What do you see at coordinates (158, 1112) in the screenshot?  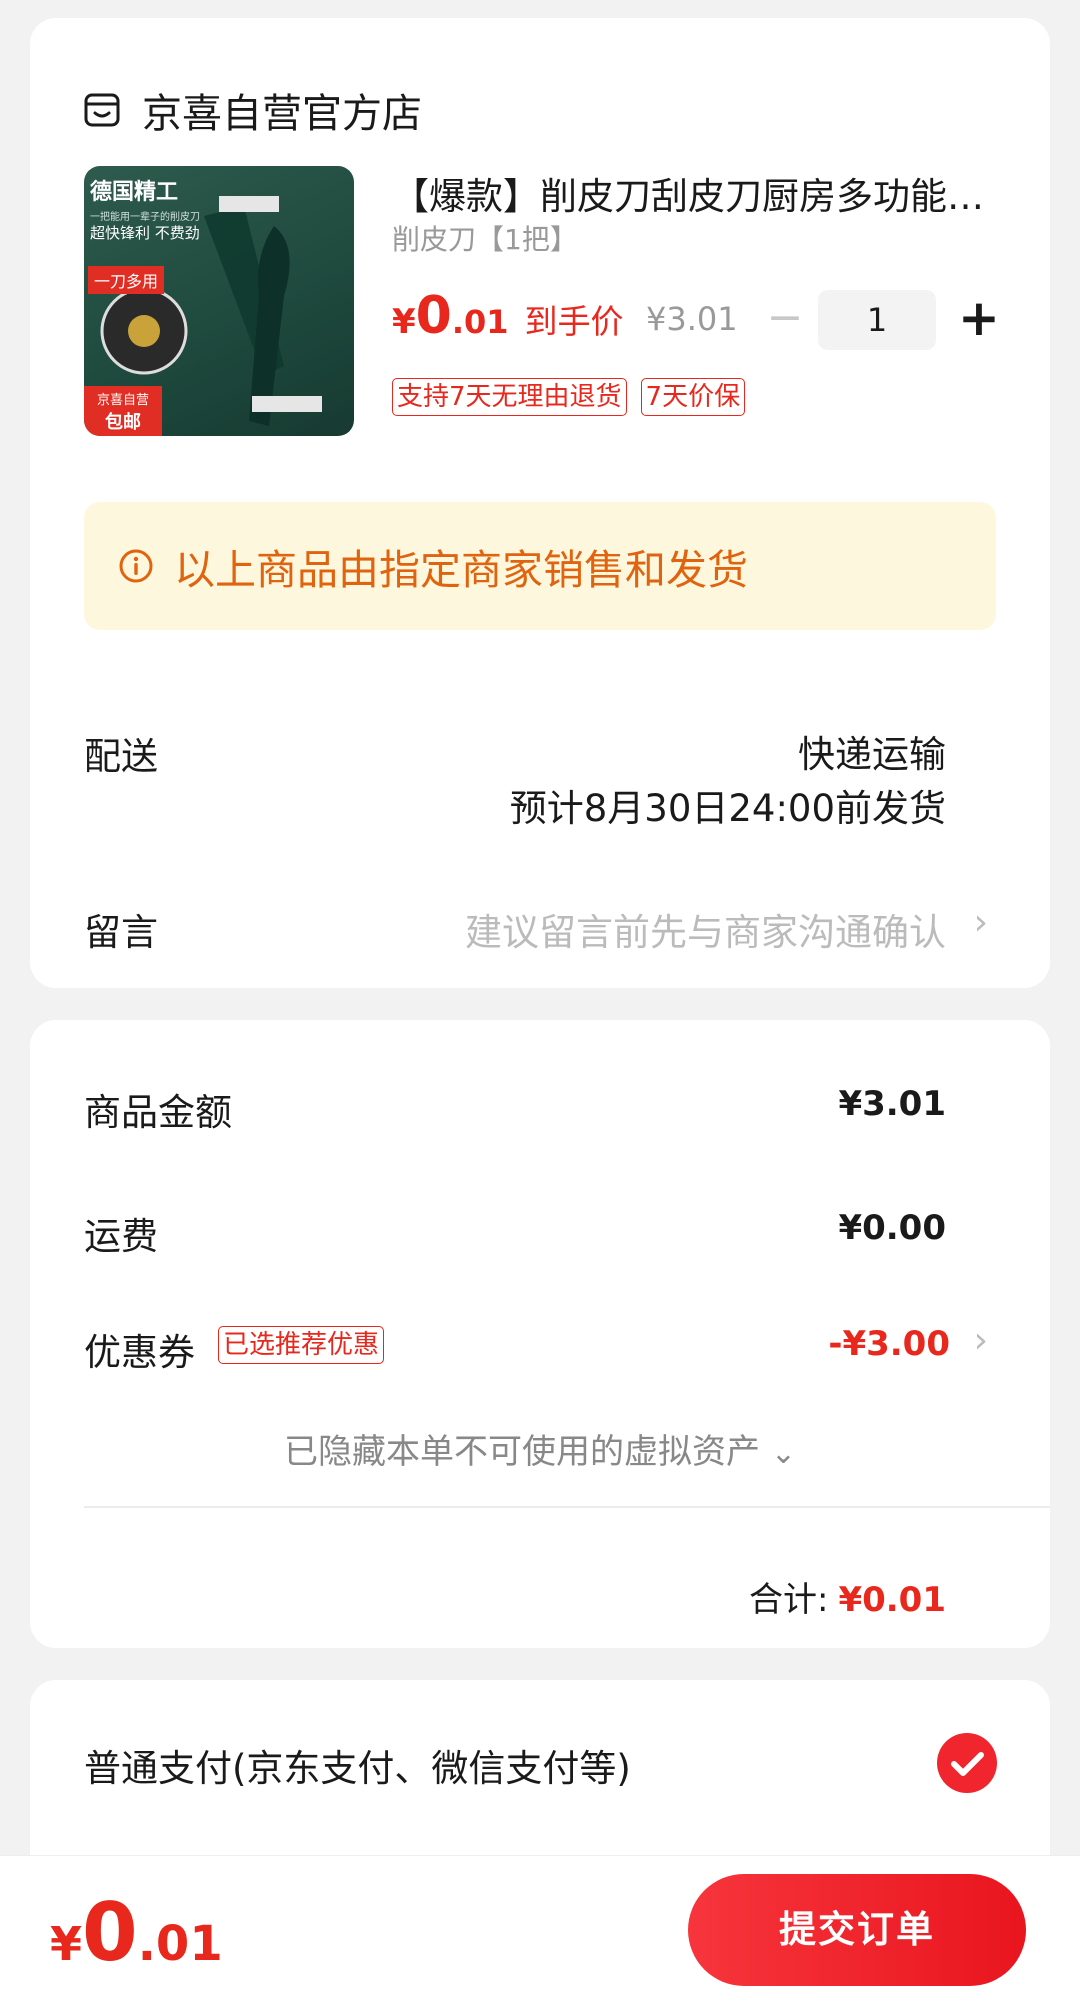 I see `goods-amount-label: 商品金额` at bounding box center [158, 1112].